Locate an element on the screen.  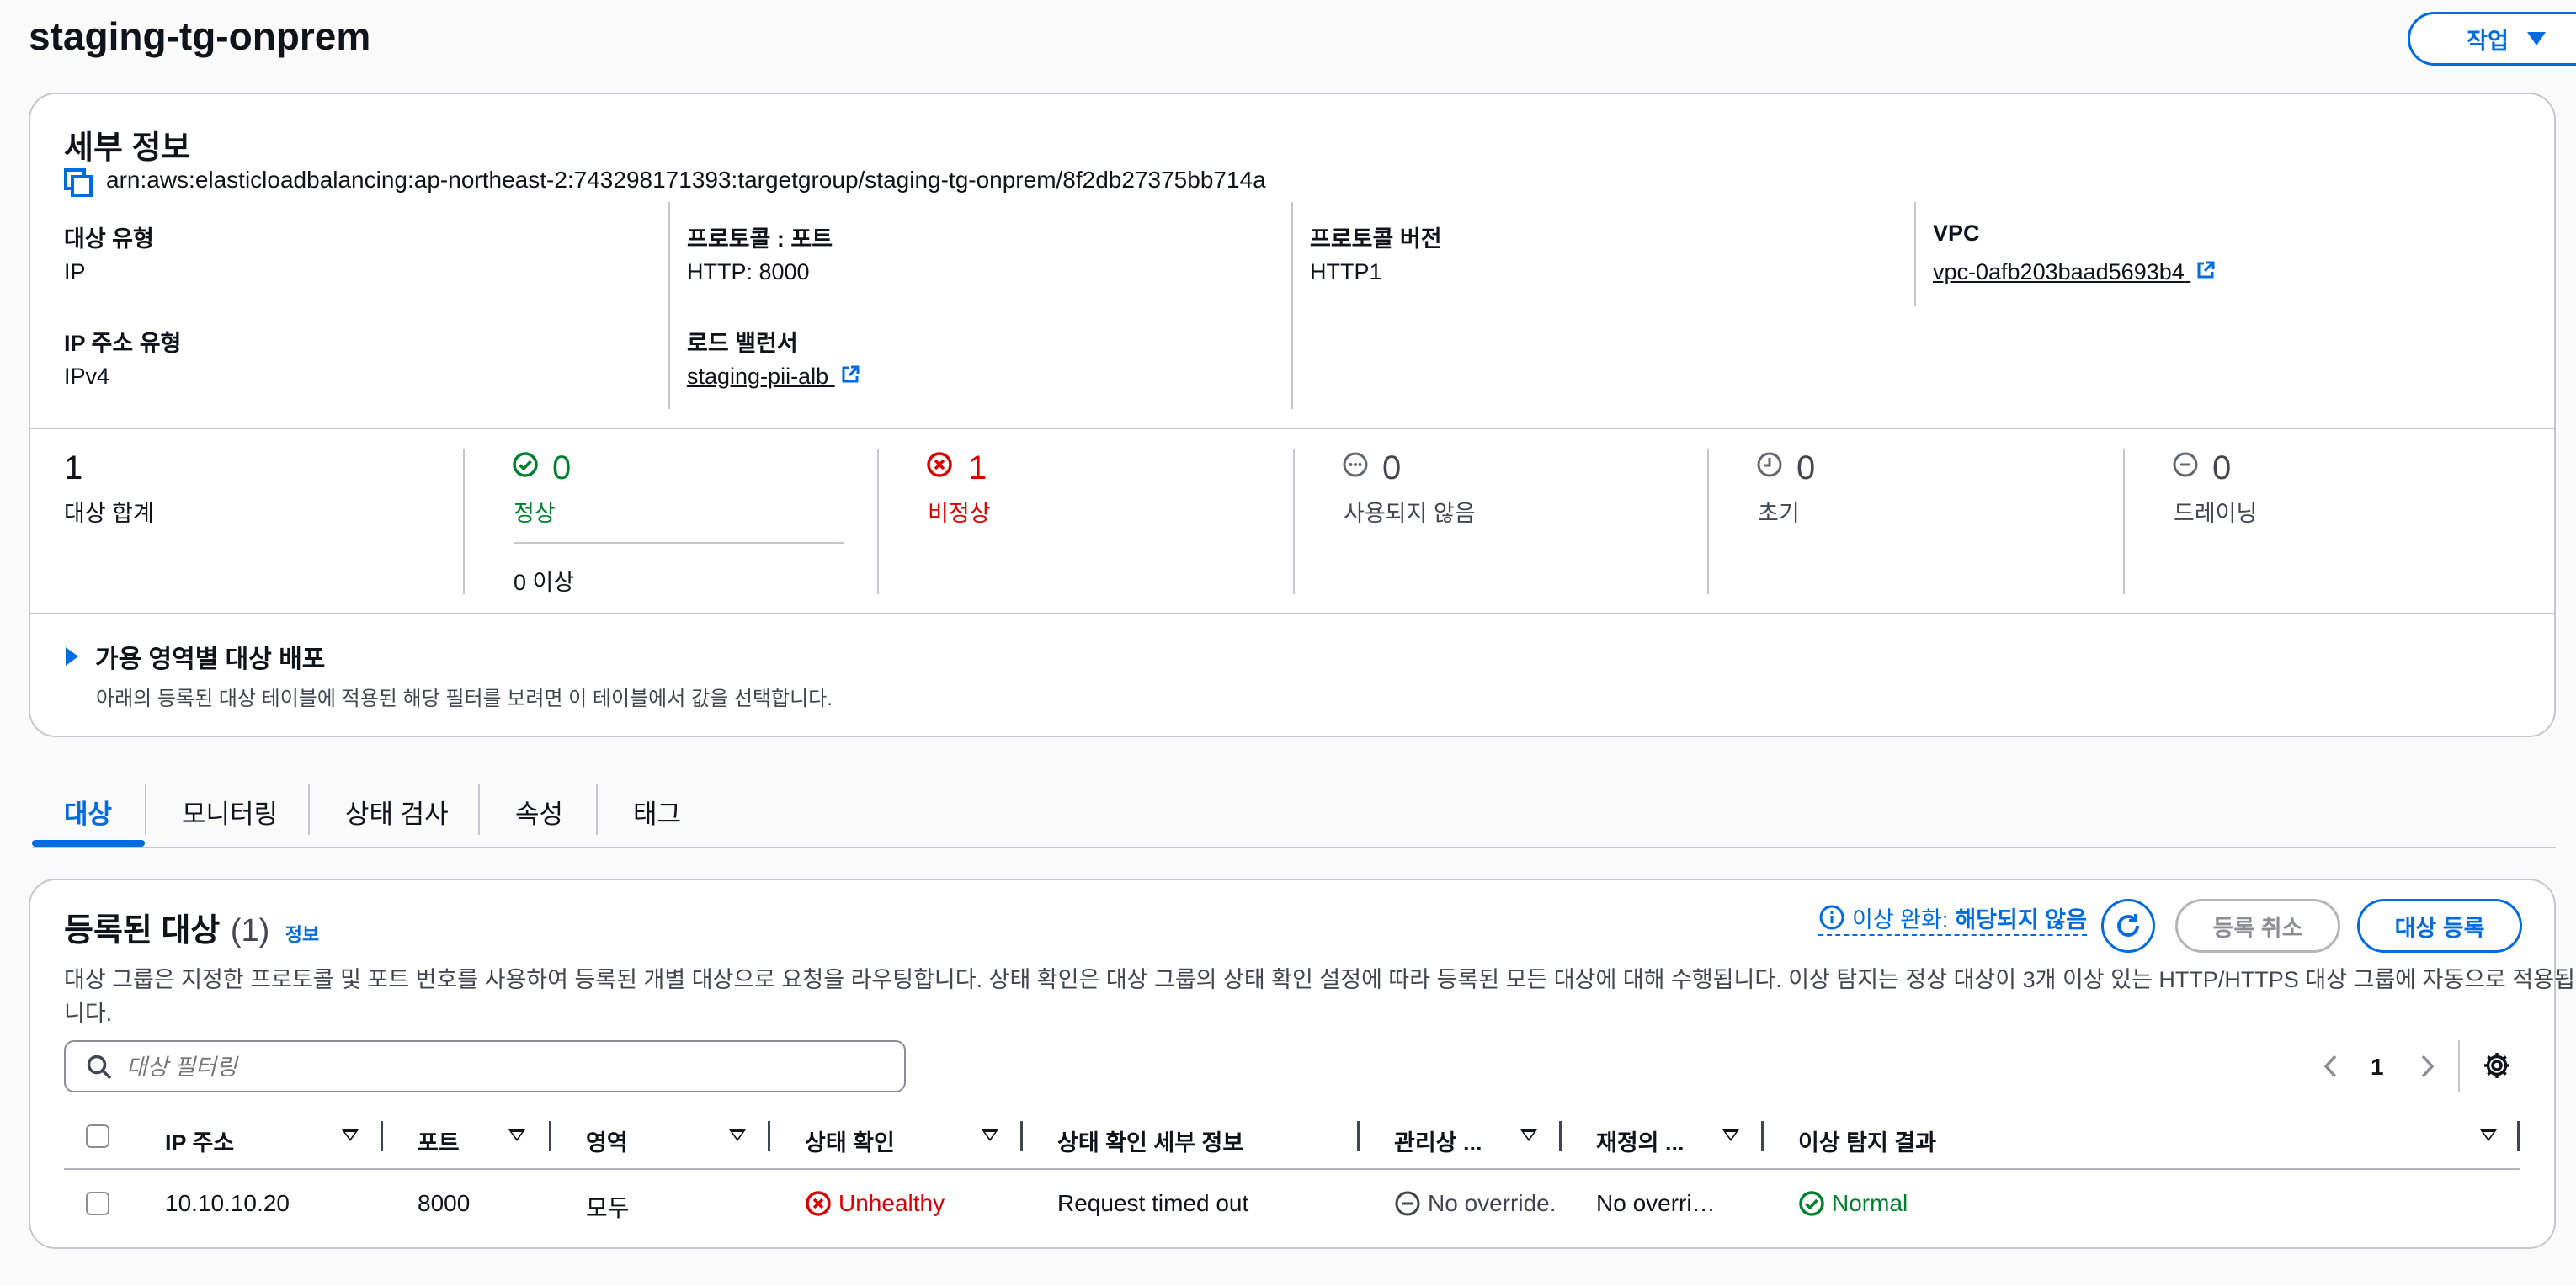
total-count: 1 is located at coordinates (73, 467).